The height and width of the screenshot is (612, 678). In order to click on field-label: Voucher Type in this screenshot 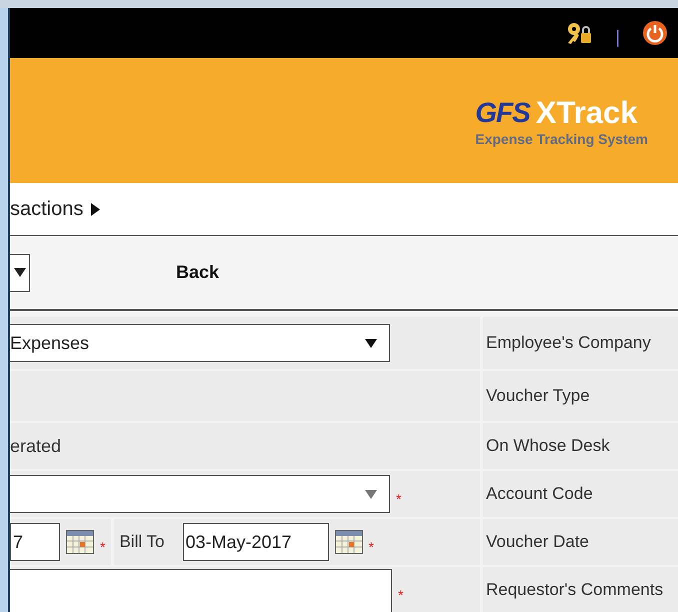, I will do `click(538, 396)`.